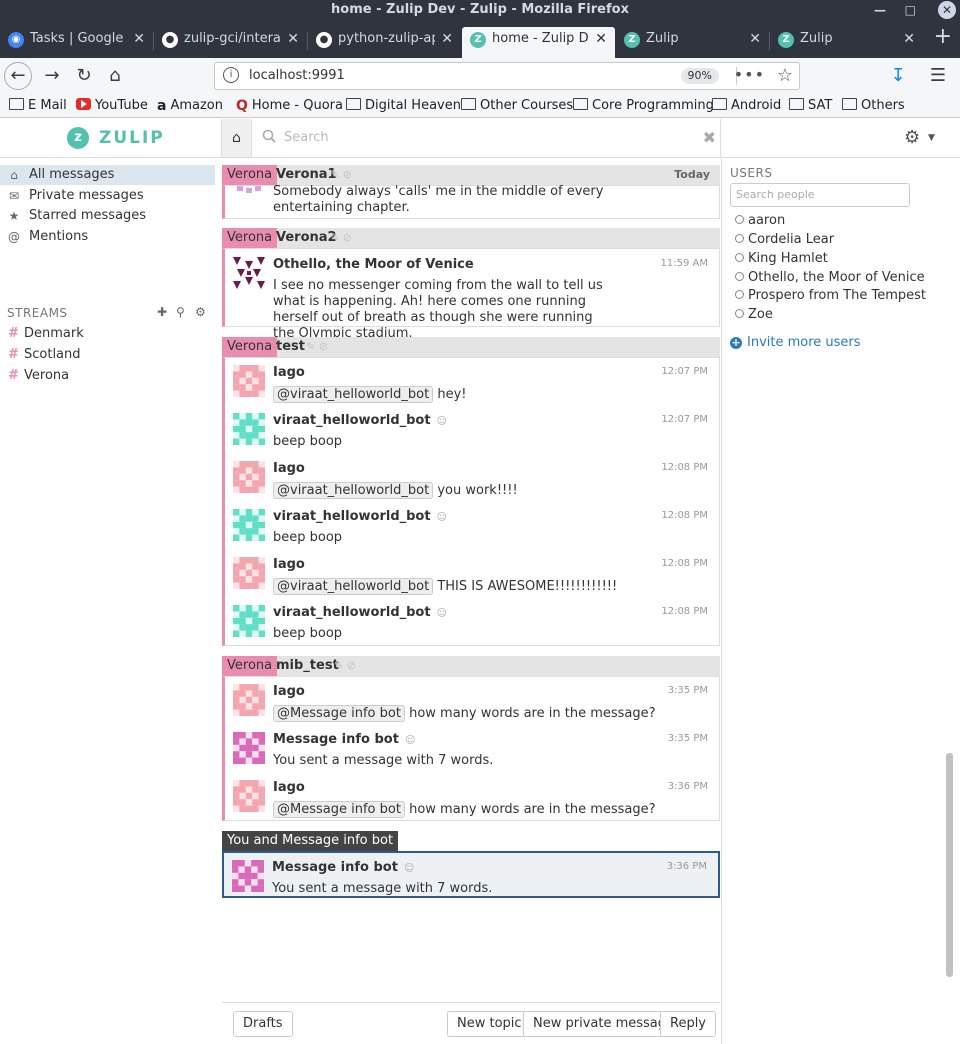  Describe the element at coordinates (943, 37) in the screenshot. I see `new-tab-icon: +` at that location.